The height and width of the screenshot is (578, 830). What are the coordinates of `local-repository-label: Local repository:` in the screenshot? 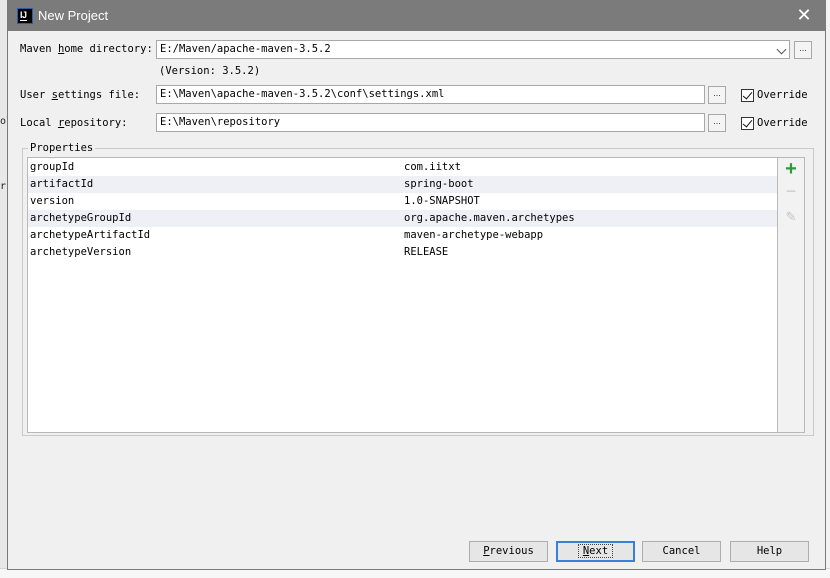 It's located at (74, 123).